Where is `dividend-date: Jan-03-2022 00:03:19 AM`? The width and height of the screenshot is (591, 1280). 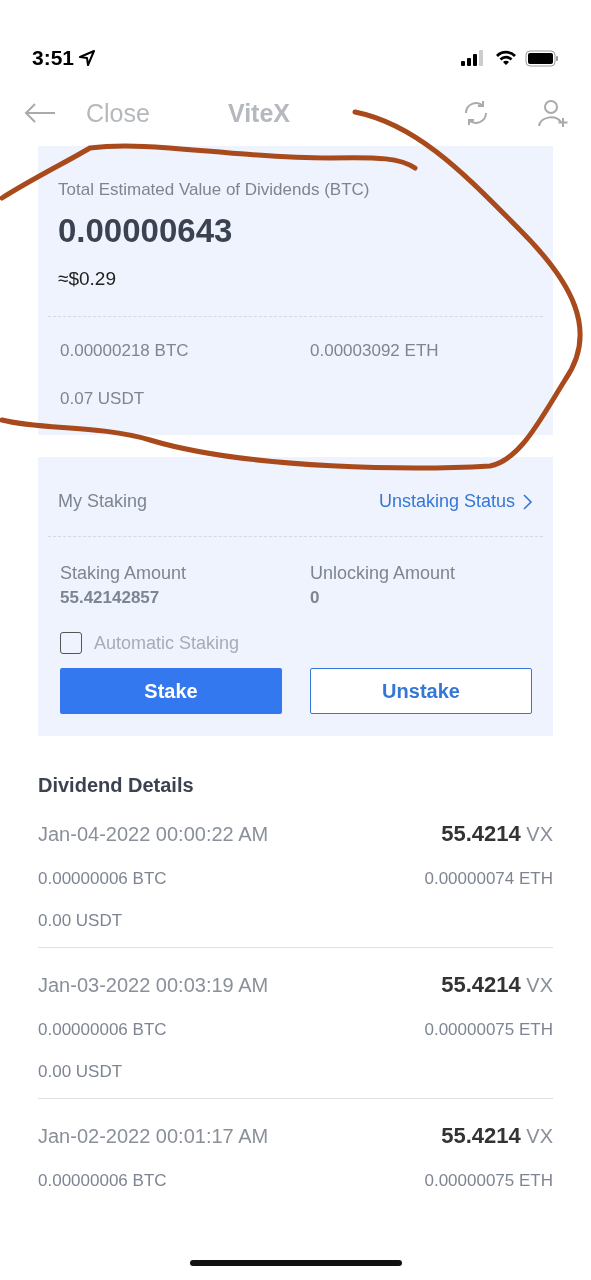 dividend-date: Jan-03-2022 00:03:19 AM is located at coordinates (153, 985).